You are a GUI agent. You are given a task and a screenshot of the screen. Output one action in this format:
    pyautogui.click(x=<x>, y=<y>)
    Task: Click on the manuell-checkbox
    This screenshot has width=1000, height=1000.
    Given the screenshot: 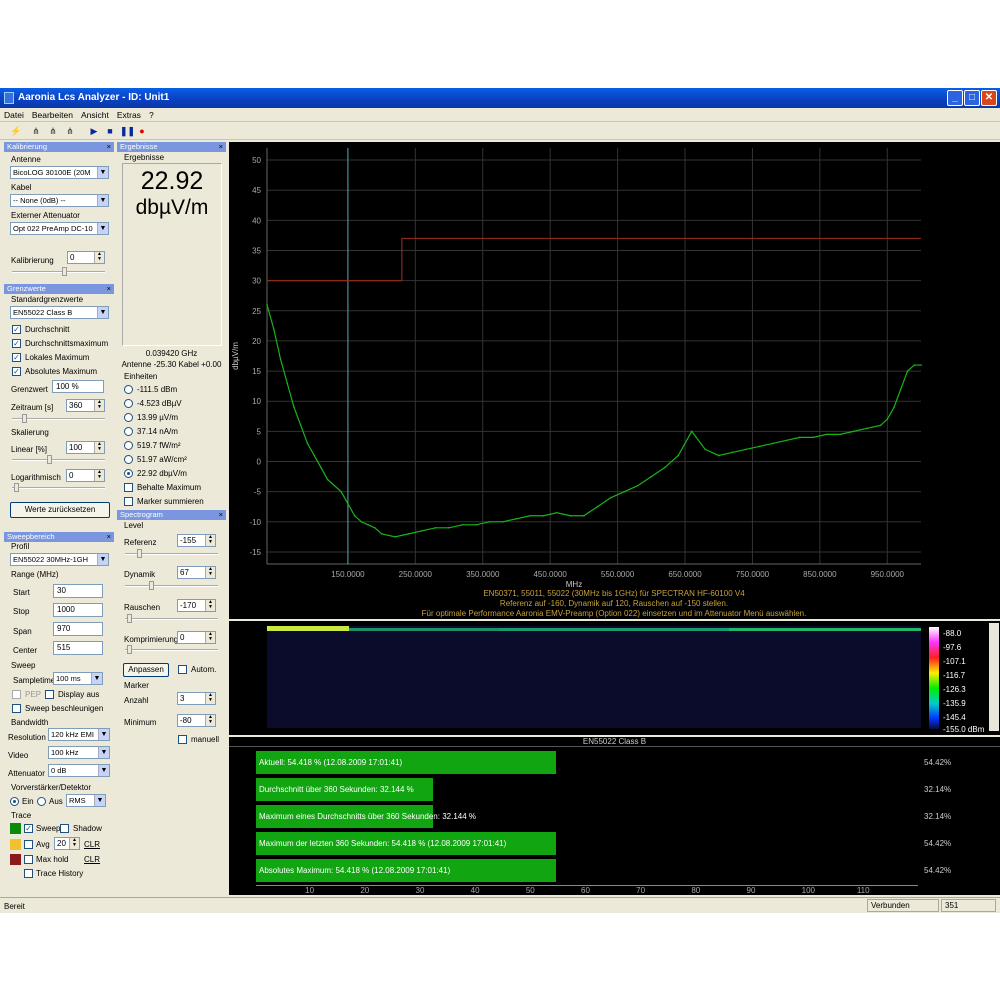 What is the action you would take?
    pyautogui.click(x=182, y=739)
    